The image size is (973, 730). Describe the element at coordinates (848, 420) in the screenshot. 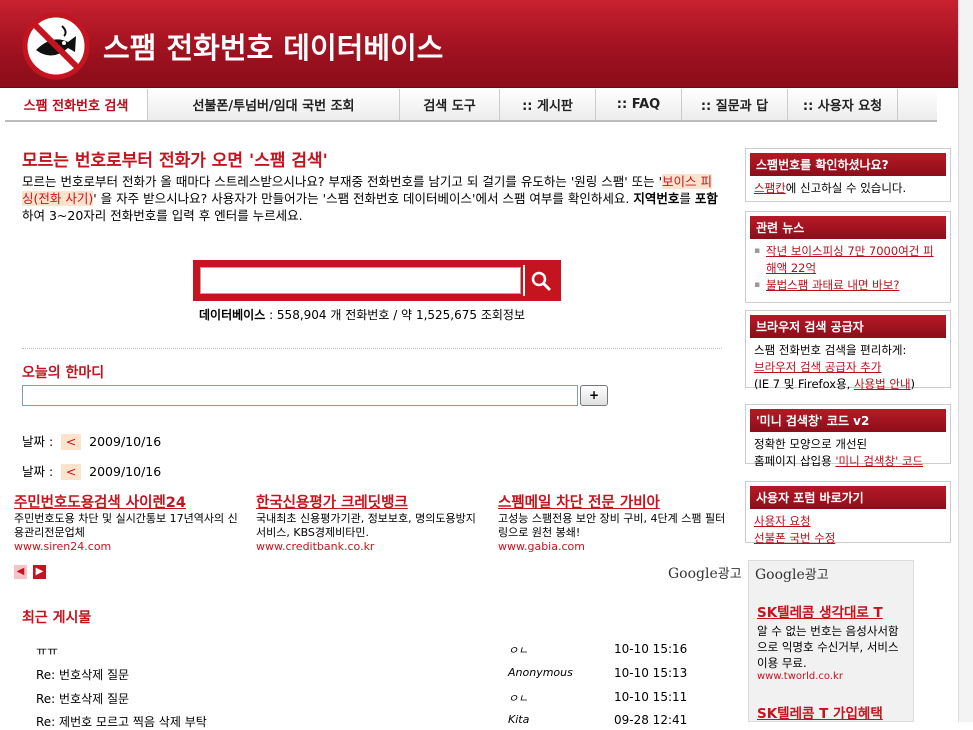

I see `side-box-title: '미니 검색창' 코드 v2` at that location.